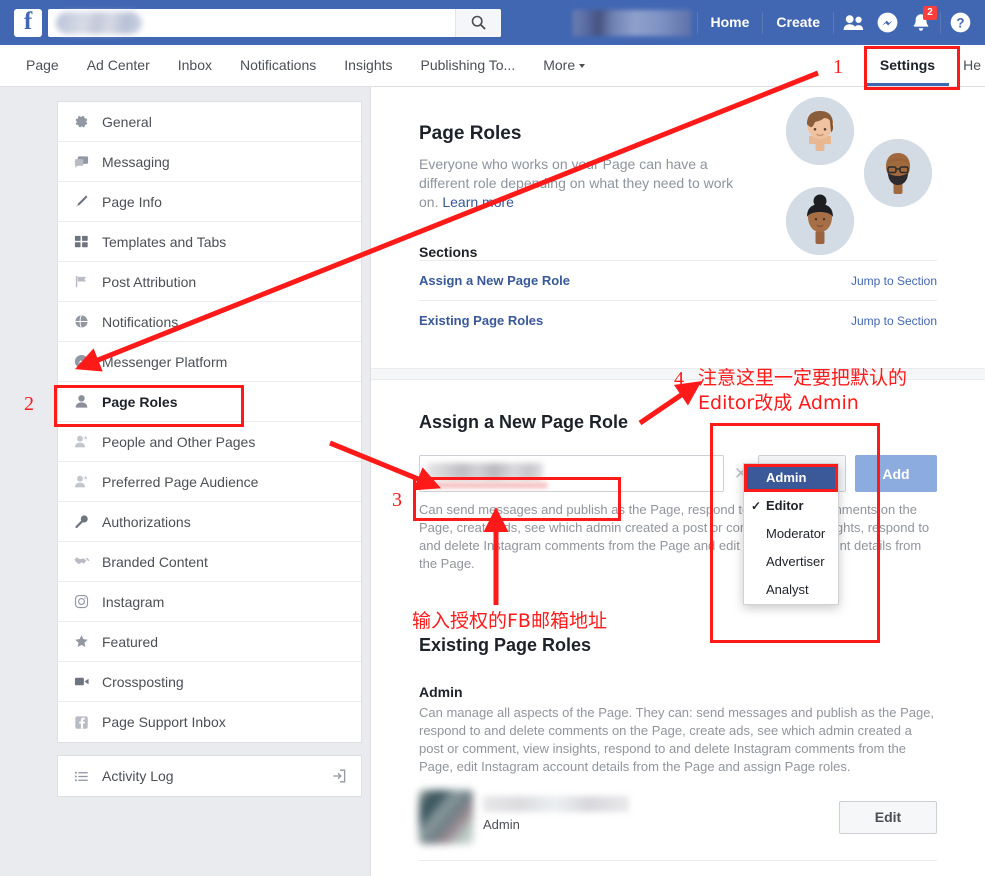  Describe the element at coordinates (209, 202) in the screenshot. I see `sidebar-item-page-info: Page Info` at that location.